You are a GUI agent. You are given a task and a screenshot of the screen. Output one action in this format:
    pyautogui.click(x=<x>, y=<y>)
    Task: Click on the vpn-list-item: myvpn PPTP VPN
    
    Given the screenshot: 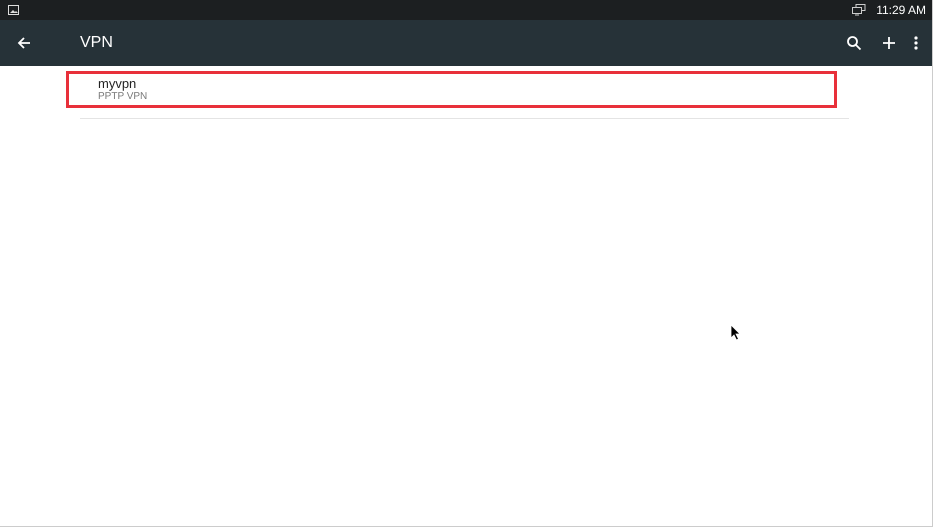 What is the action you would take?
    pyautogui.click(x=451, y=89)
    